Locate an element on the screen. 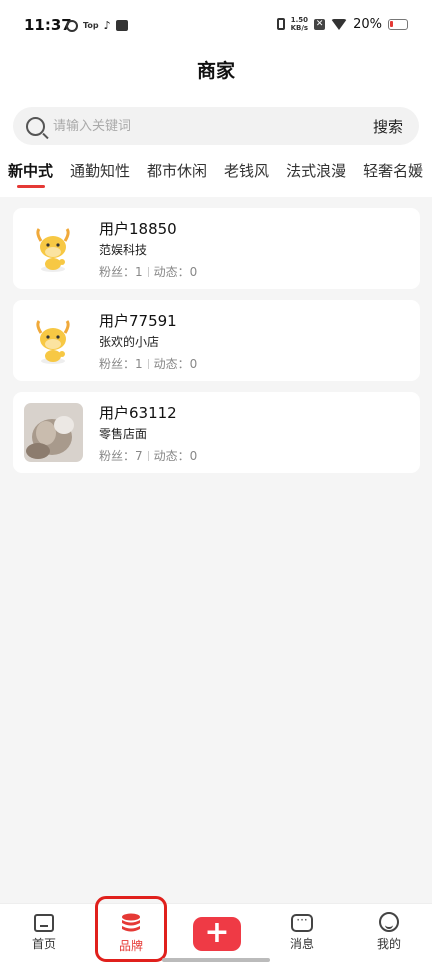 The width and height of the screenshot is (432, 965). photo-avatar is located at coordinates (53, 432).